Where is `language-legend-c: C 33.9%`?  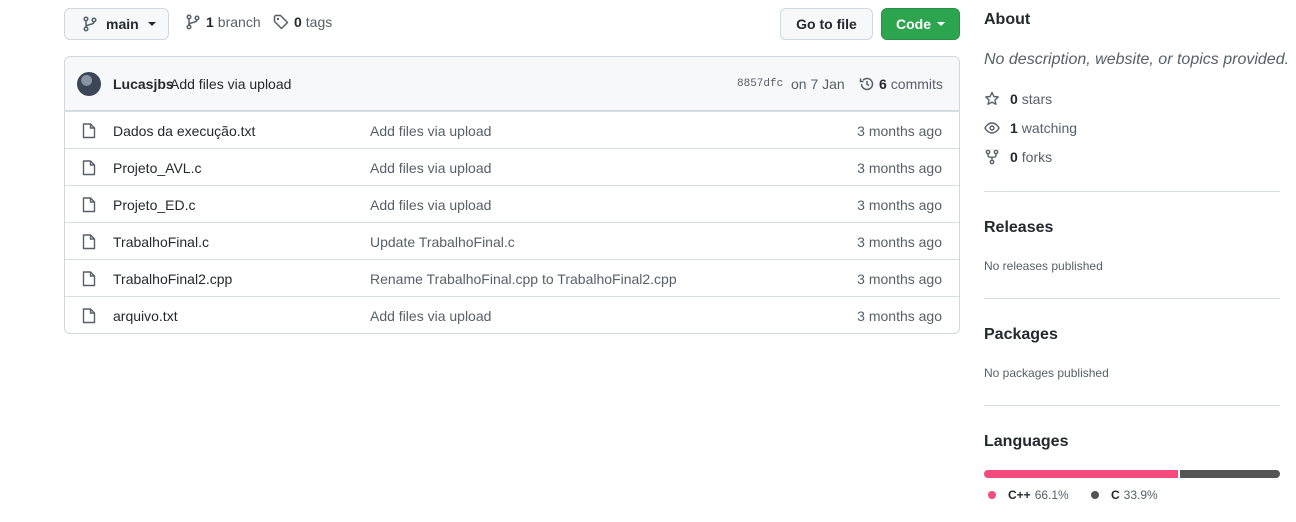
language-legend-c: C 33.9% is located at coordinates (1124, 495).